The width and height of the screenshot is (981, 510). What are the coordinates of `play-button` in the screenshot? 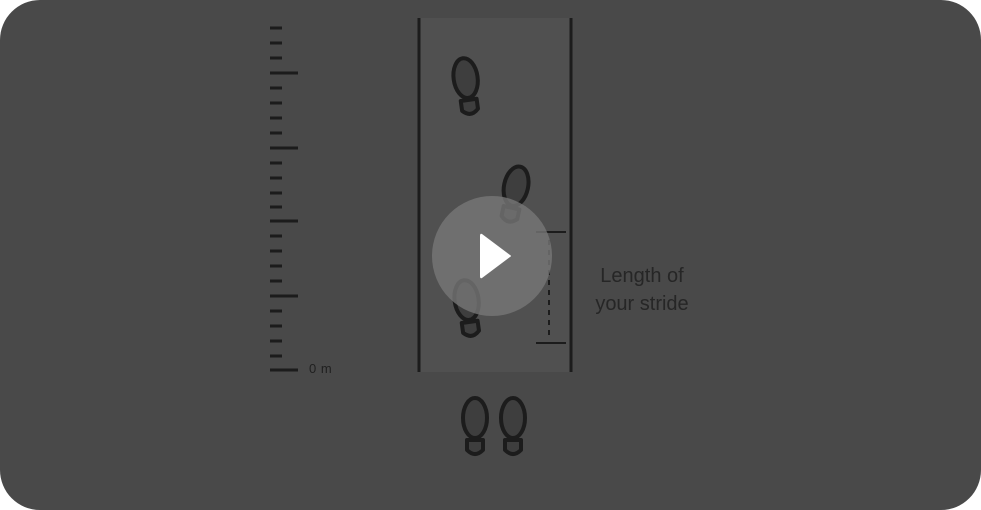 It's located at (492, 256).